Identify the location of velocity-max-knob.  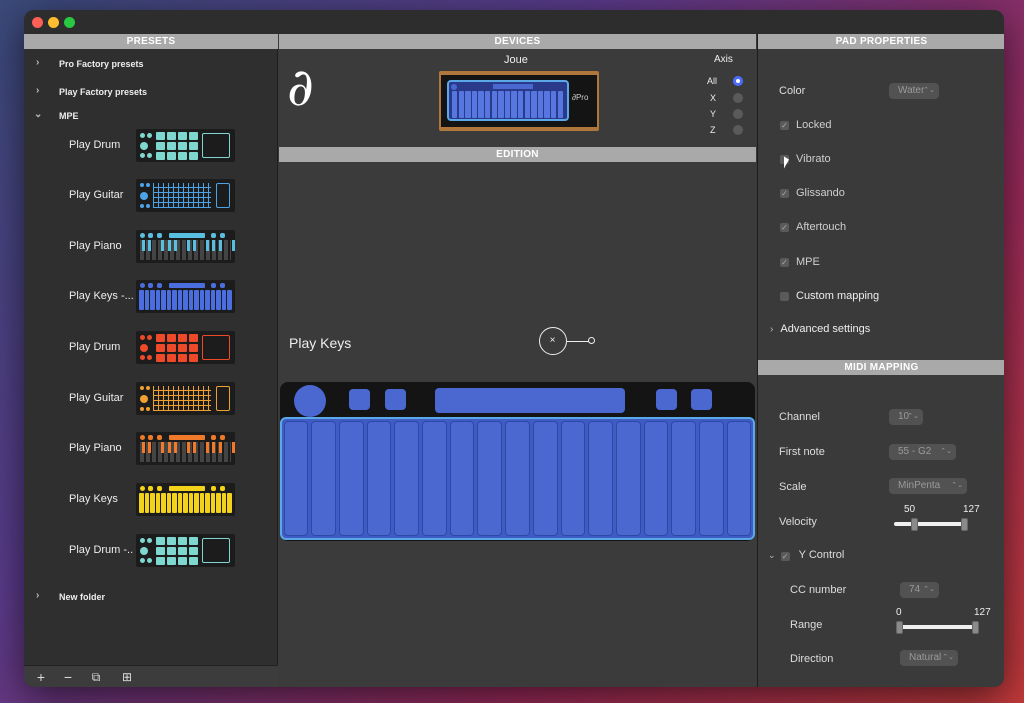
(964, 524).